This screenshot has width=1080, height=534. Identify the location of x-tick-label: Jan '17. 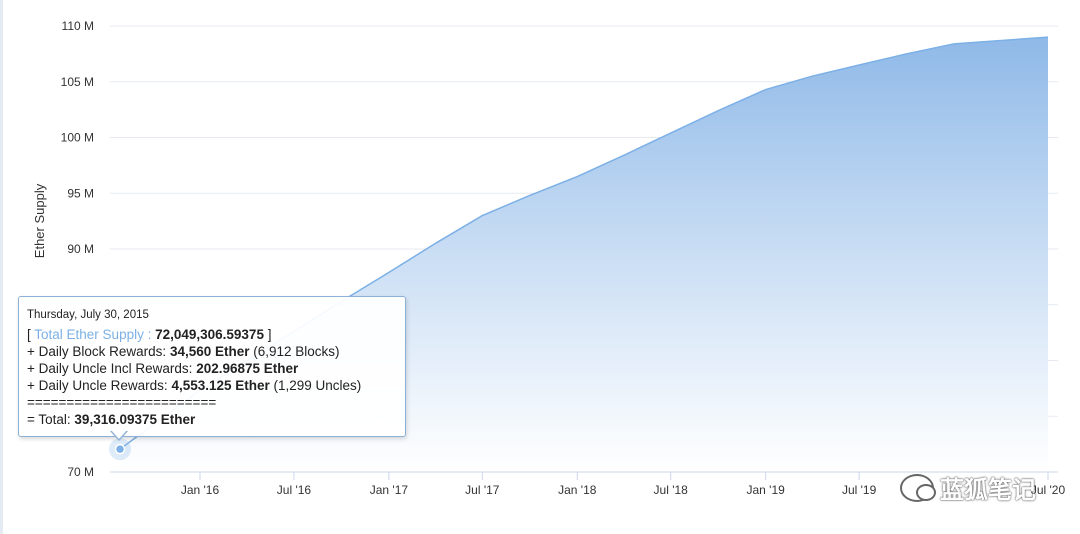
(389, 490).